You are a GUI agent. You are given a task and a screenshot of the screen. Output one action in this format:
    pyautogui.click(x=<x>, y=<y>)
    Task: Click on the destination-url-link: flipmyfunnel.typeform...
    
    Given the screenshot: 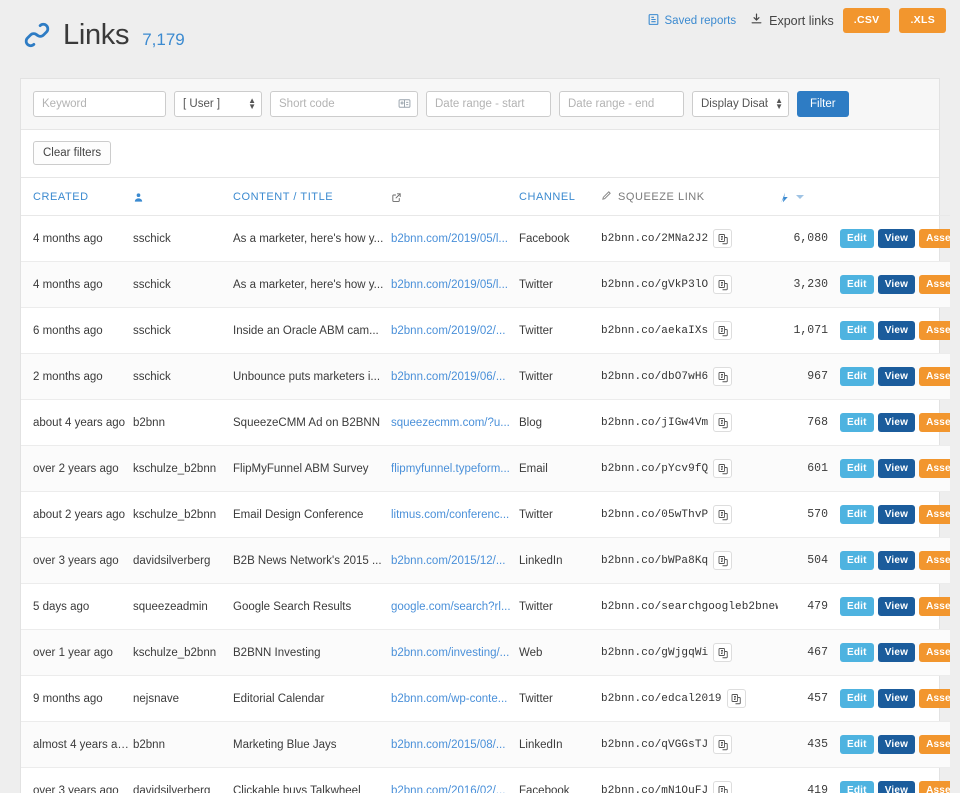 What is the action you would take?
    pyautogui.click(x=453, y=469)
    